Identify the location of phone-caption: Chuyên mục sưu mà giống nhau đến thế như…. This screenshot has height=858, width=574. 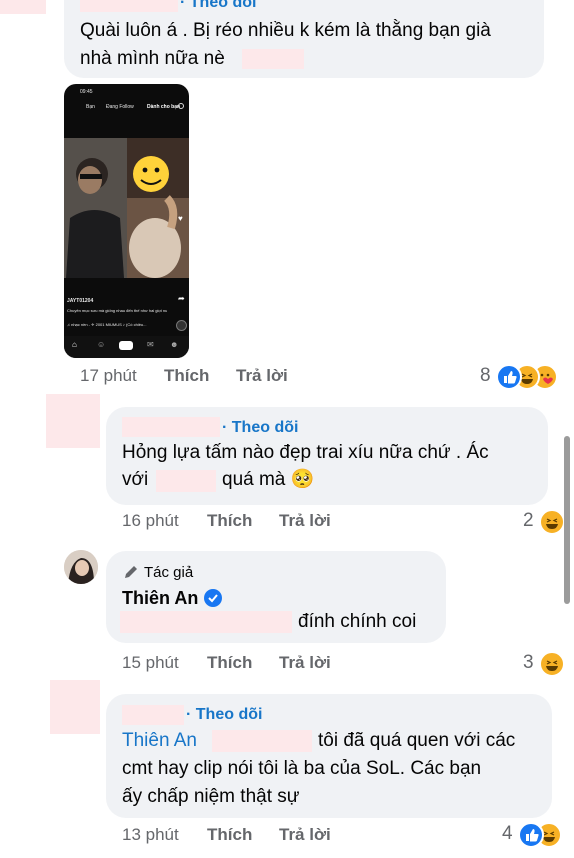
(117, 310).